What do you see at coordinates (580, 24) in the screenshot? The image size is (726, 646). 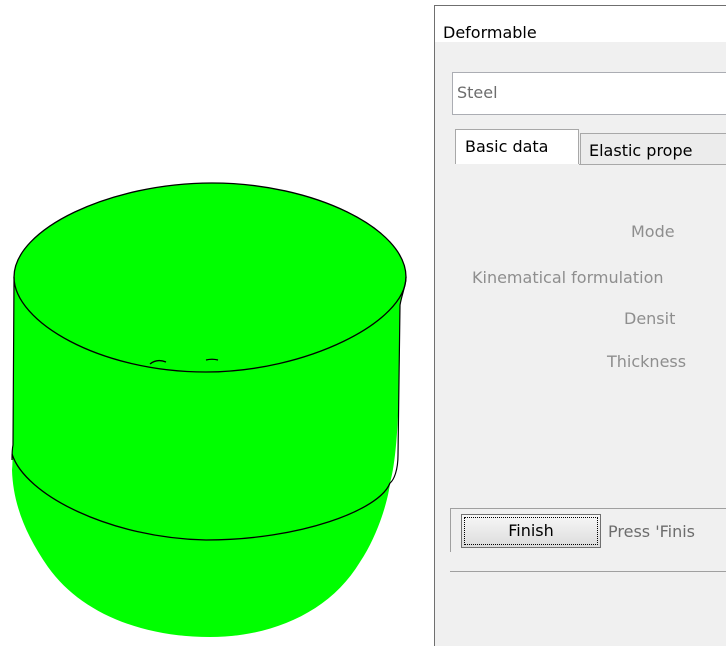 I see `dialog-title-bar: Deformable` at bounding box center [580, 24].